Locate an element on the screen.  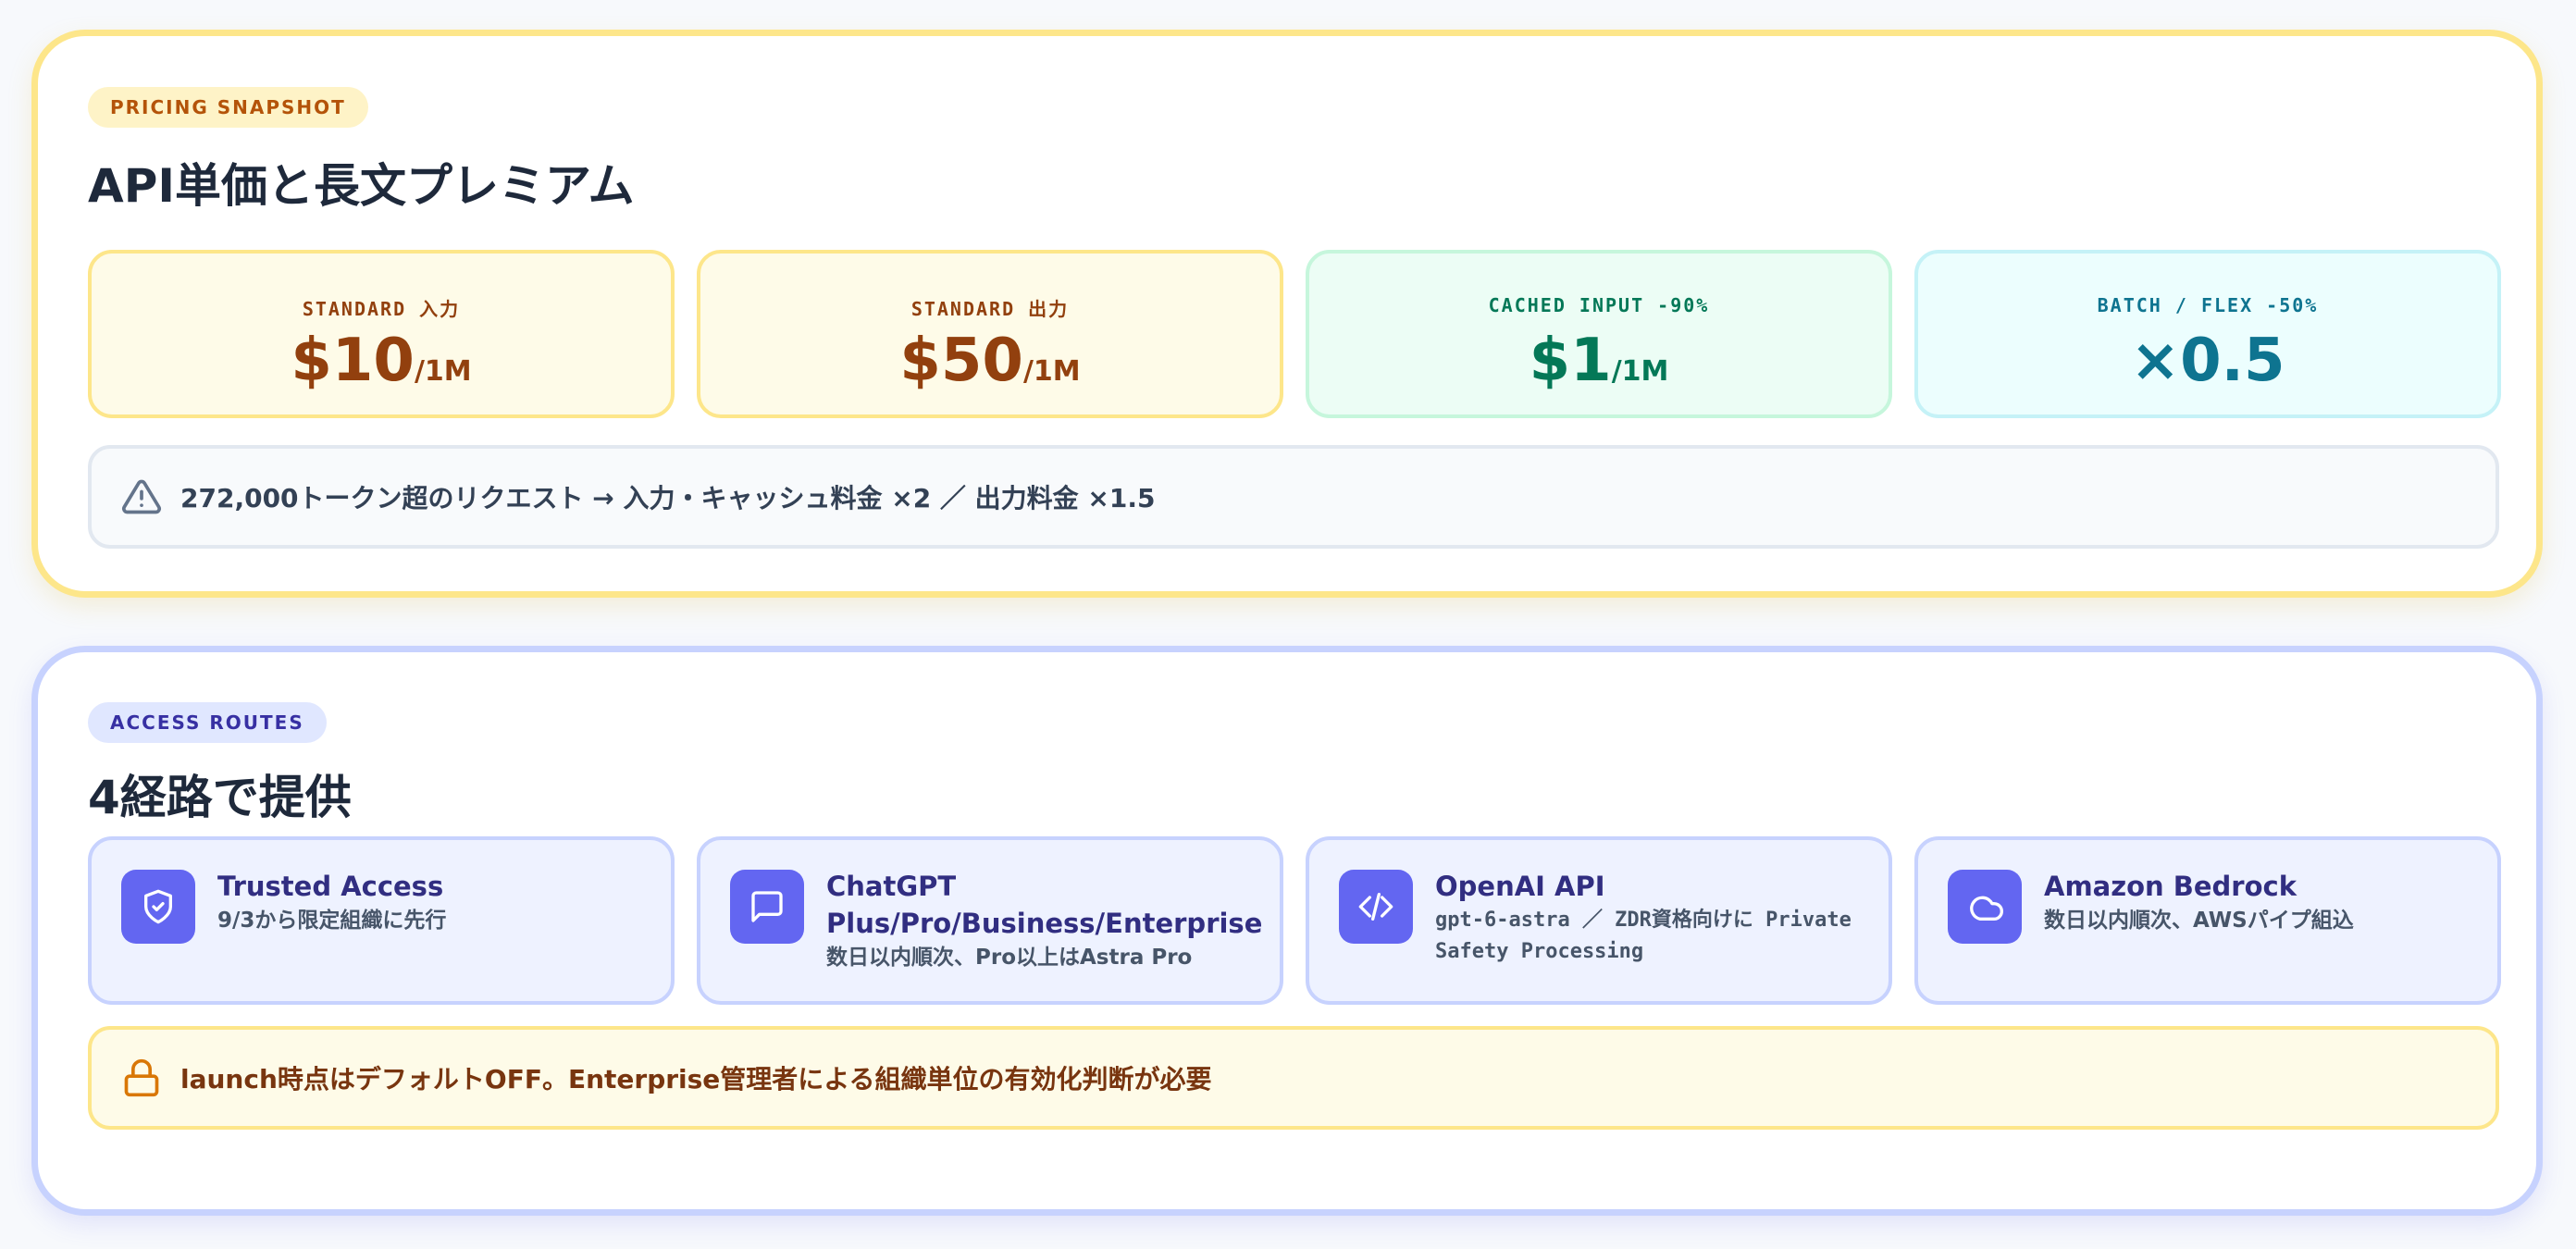
chat-bubble-icon is located at coordinates (767, 907).